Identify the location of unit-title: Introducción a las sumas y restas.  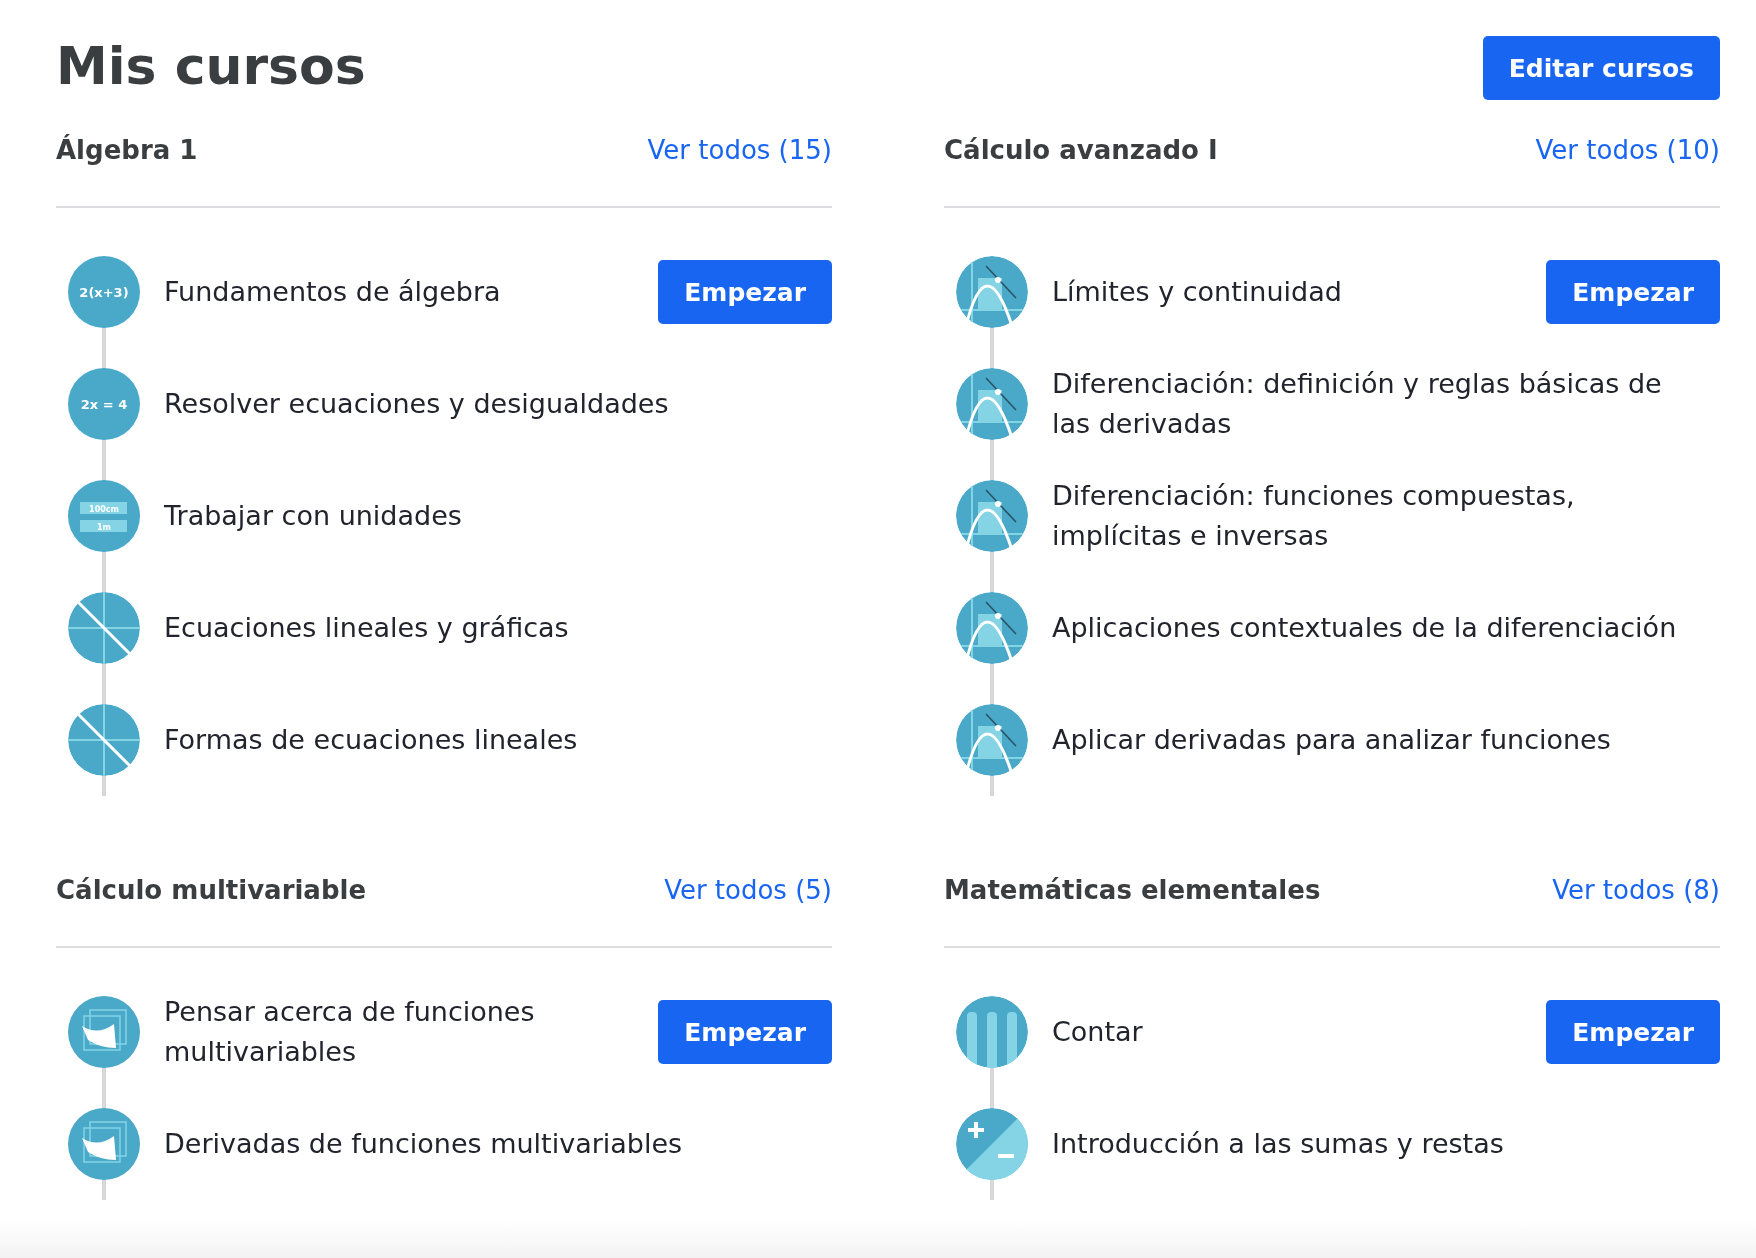
(1278, 1144).